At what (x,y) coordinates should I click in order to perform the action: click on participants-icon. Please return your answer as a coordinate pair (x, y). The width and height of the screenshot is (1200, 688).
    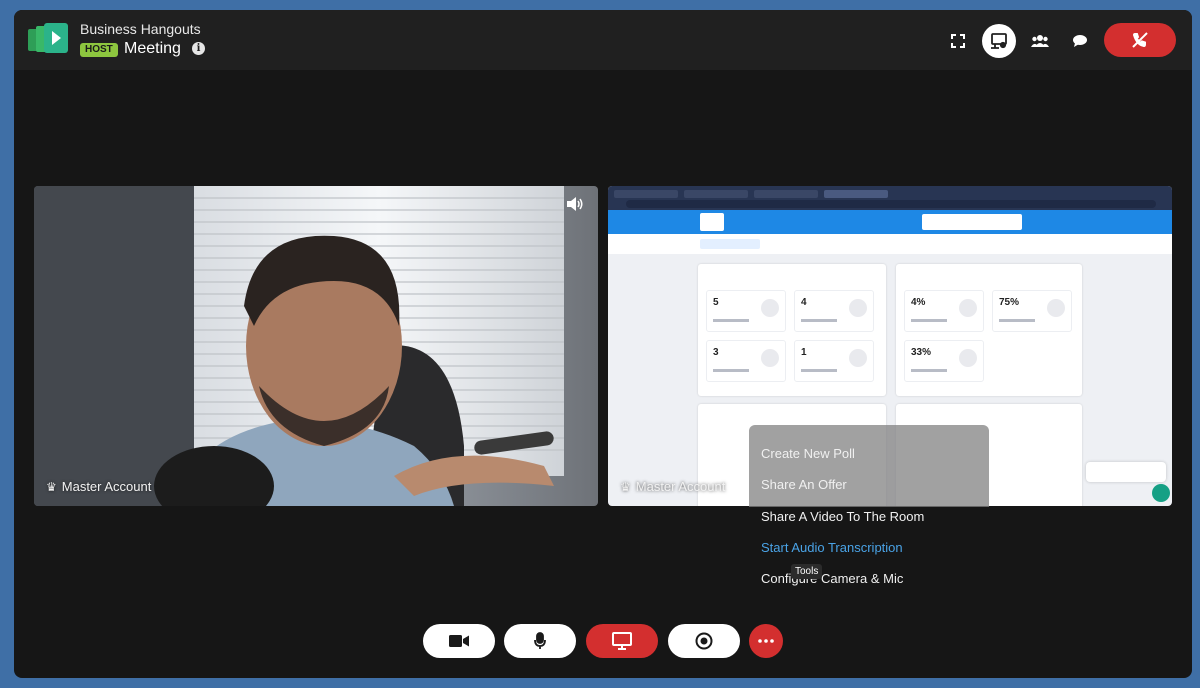
    Looking at the image, I should click on (1040, 41).